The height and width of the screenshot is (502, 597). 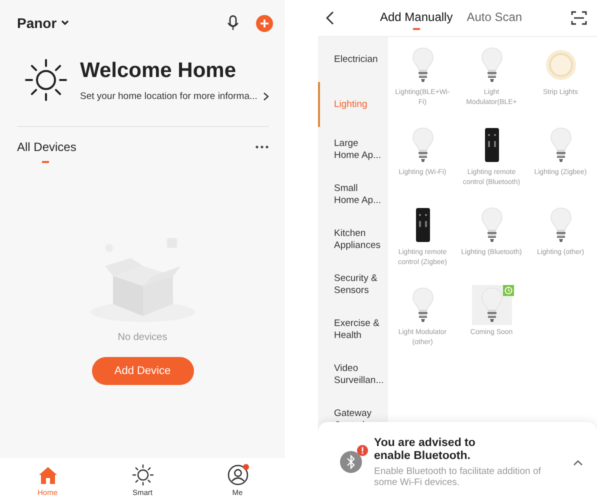 What do you see at coordinates (362, 450) in the screenshot?
I see `alert-badge-icon` at bounding box center [362, 450].